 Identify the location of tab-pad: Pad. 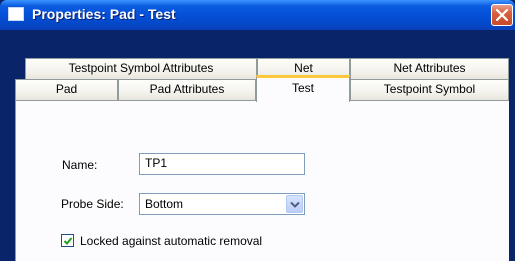
(66, 89).